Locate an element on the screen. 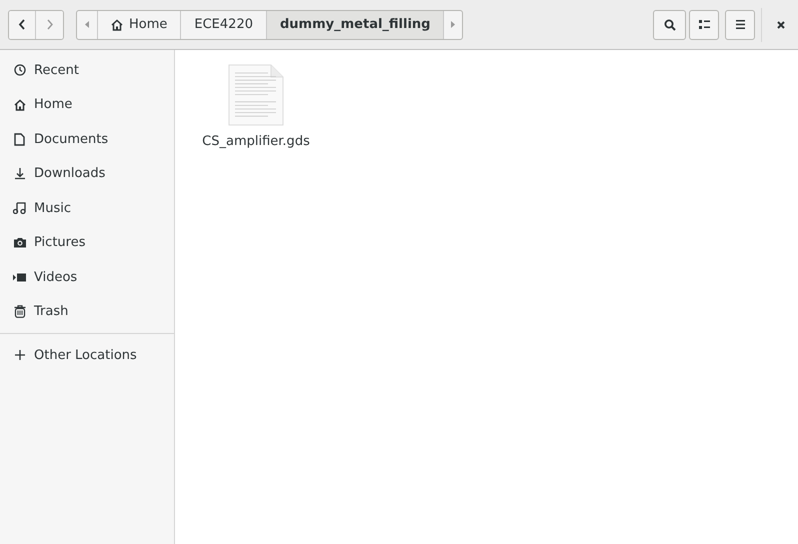 This screenshot has width=798, height=544. search-button is located at coordinates (669, 25).